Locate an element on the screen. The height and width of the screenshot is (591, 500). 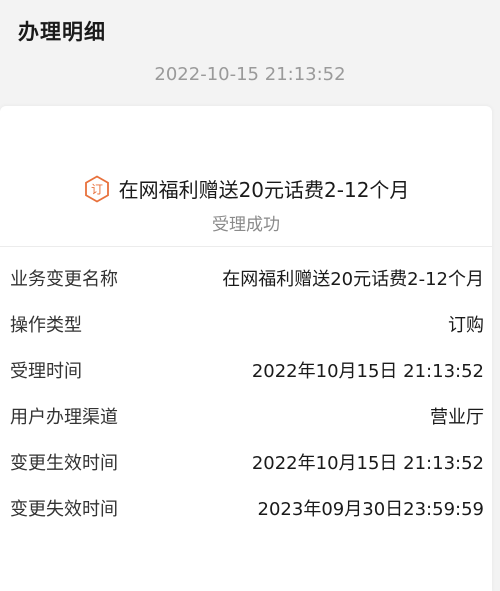
service-name: 在网福利赠送20元话费2-12个月 is located at coordinates (264, 190).